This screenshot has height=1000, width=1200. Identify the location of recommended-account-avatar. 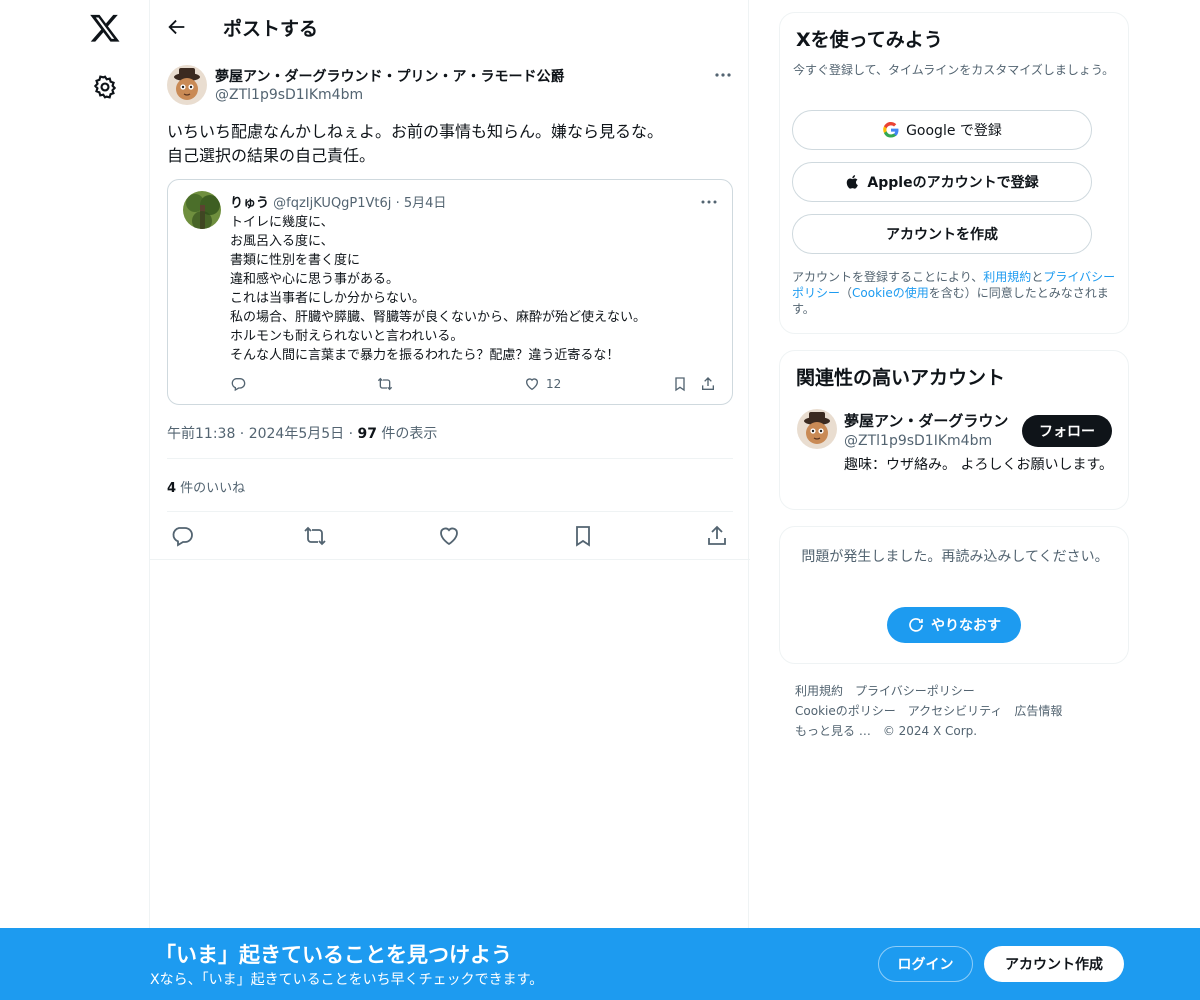
(817, 429).